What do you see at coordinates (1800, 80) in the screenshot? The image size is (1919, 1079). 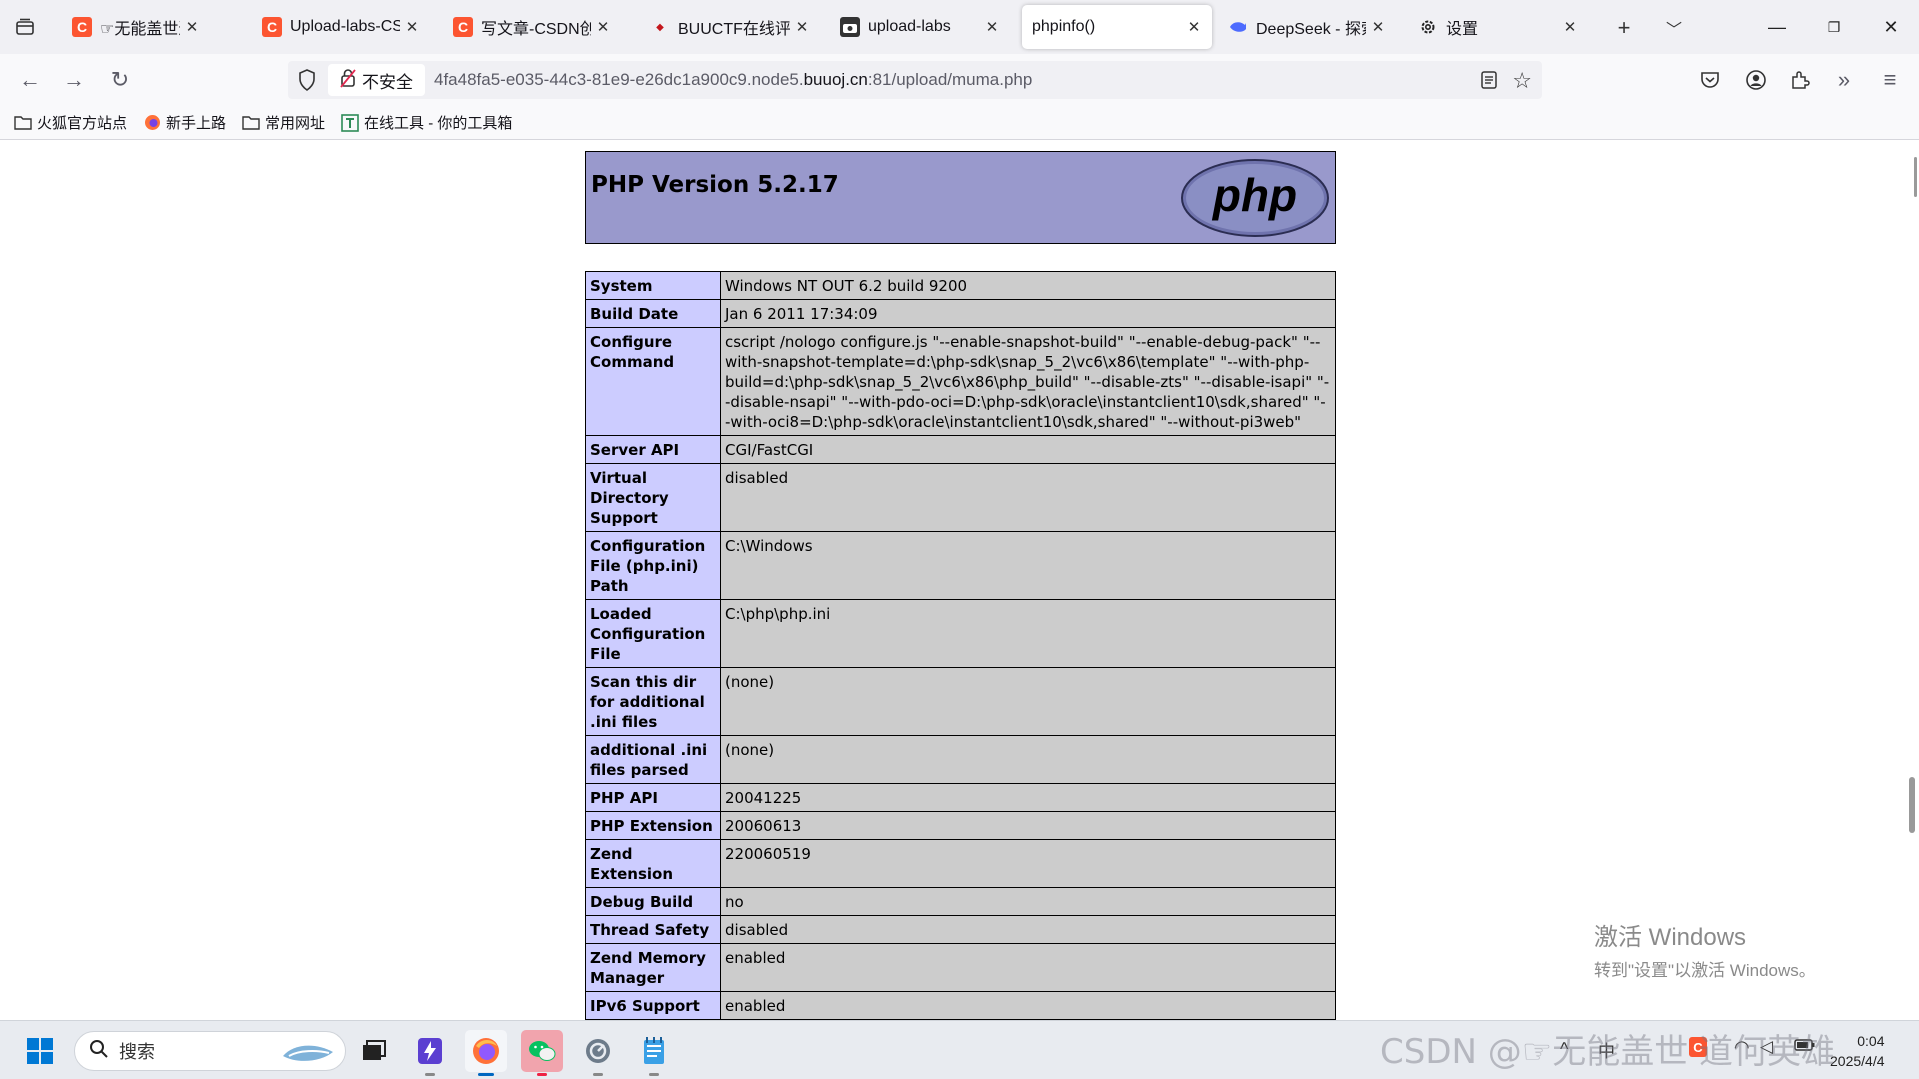 I see `extensions-icon` at bounding box center [1800, 80].